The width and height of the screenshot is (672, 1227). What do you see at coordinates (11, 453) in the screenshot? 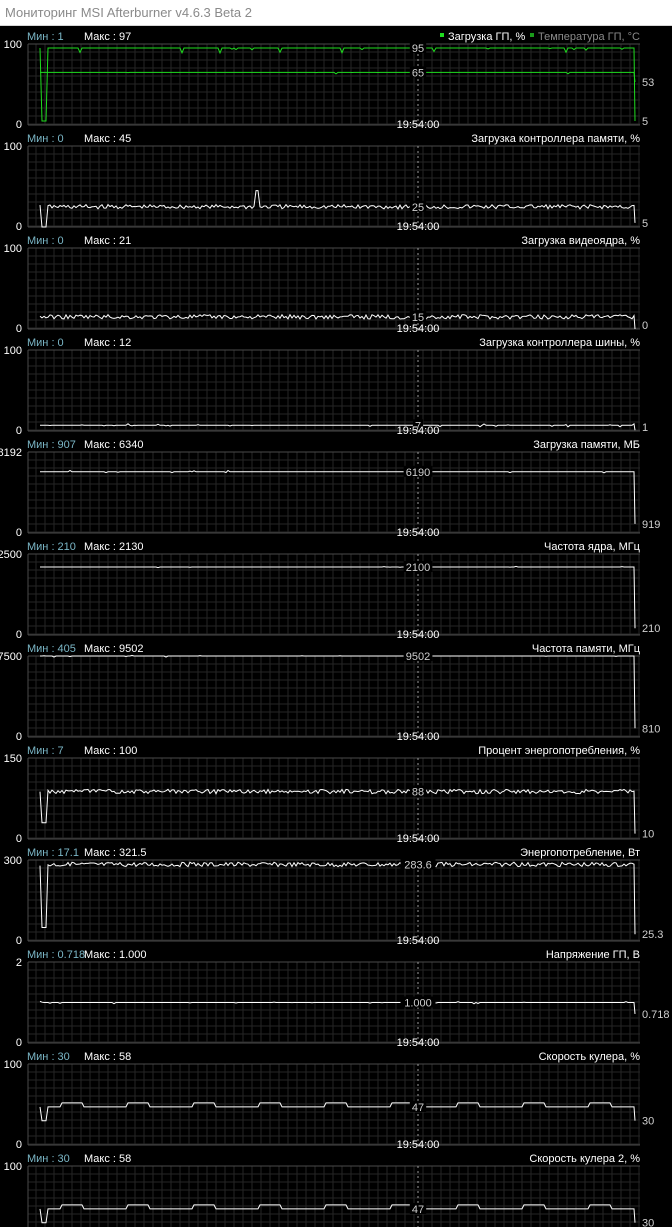
I see `y-axis-max-label: 8192` at bounding box center [11, 453].